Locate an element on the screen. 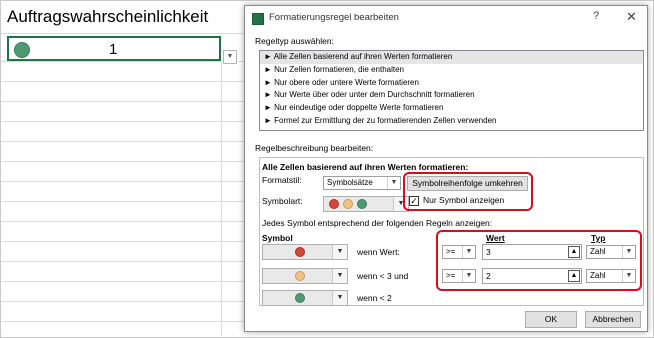 Image resolution: width=654 pixels, height=338 pixels. cell-value: 1 is located at coordinates (113, 49).